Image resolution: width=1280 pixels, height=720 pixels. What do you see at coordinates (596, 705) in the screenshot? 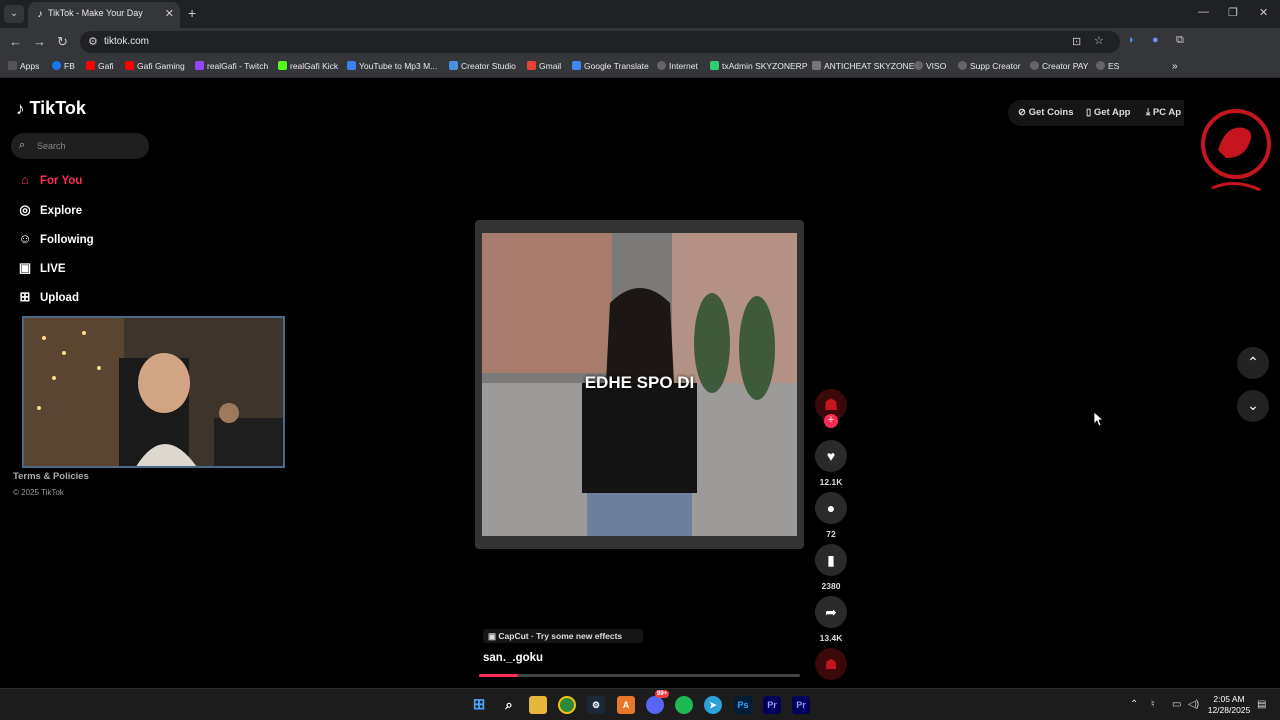
I see `steam-icon: ⚙` at bounding box center [596, 705].